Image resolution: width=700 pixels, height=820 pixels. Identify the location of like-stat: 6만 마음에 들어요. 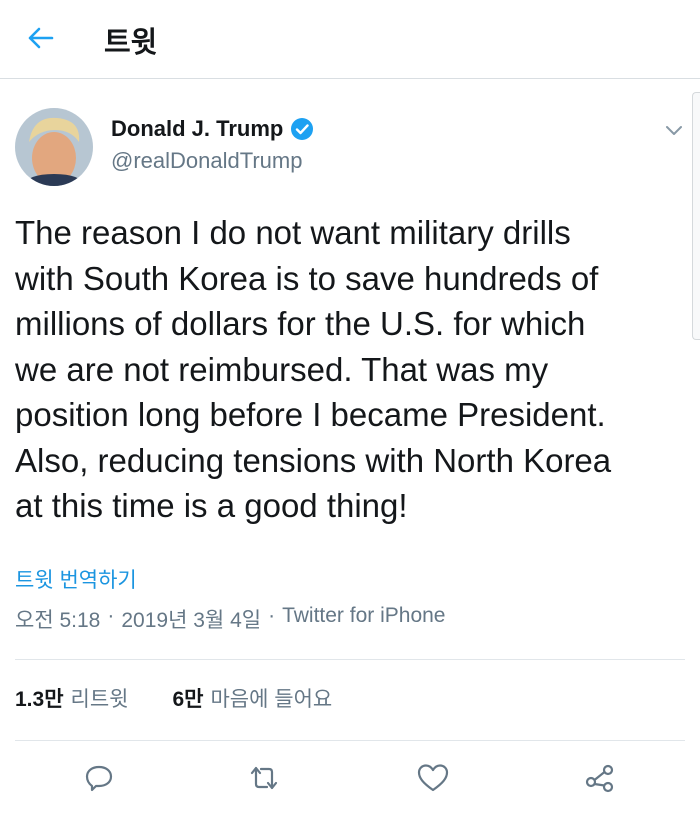
(252, 698).